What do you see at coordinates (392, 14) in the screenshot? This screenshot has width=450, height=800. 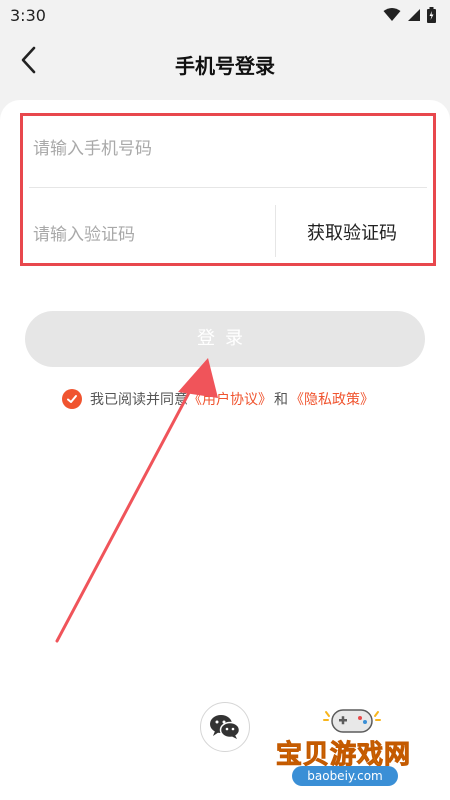 I see `wifi-icon` at bounding box center [392, 14].